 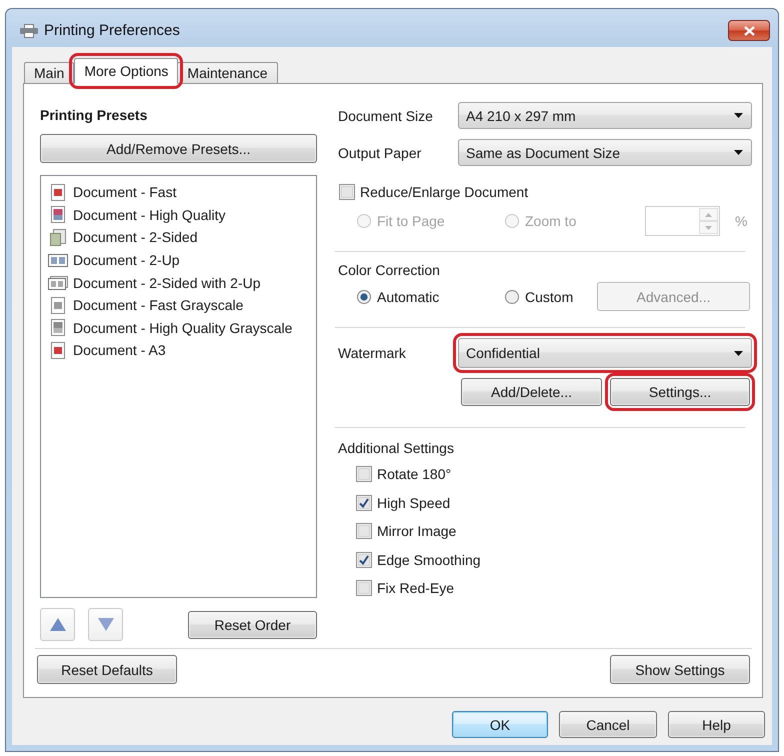 What do you see at coordinates (680, 669) in the screenshot?
I see `show-settings-button: Show Settings` at bounding box center [680, 669].